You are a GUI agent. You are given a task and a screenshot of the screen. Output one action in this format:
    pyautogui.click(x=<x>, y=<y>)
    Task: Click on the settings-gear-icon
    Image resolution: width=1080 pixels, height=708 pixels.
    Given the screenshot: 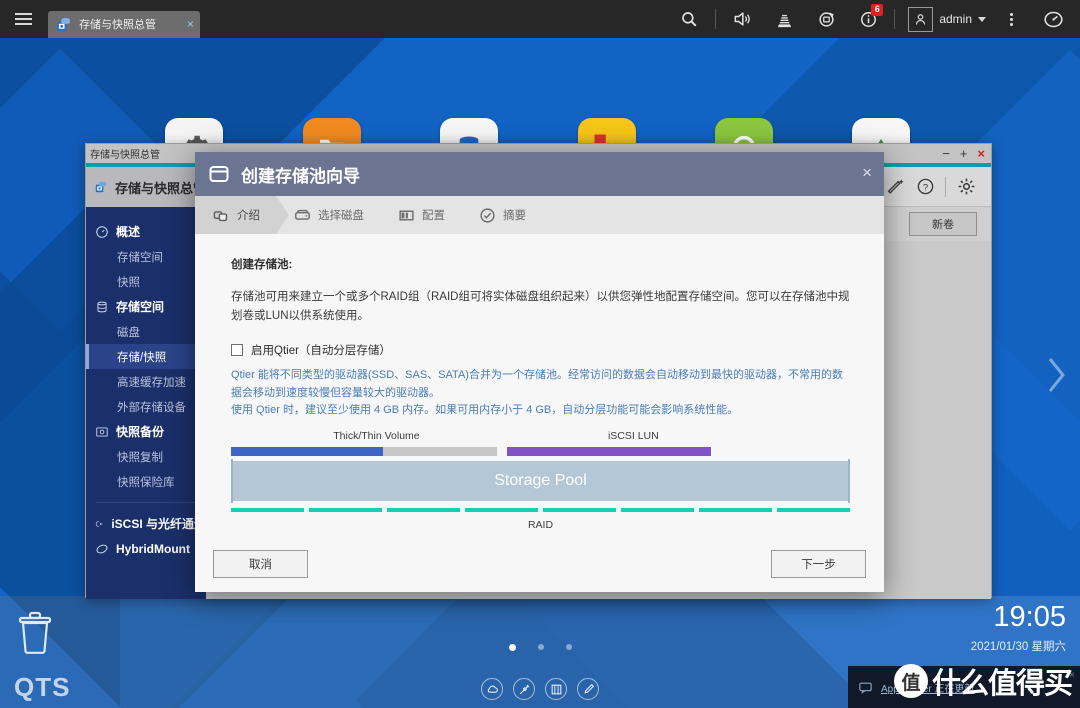 What is the action you would take?
    pyautogui.click(x=966, y=186)
    